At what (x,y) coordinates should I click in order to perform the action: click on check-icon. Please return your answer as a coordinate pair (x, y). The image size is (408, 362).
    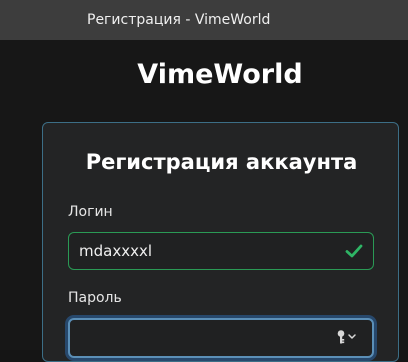
    Looking at the image, I should click on (354, 251).